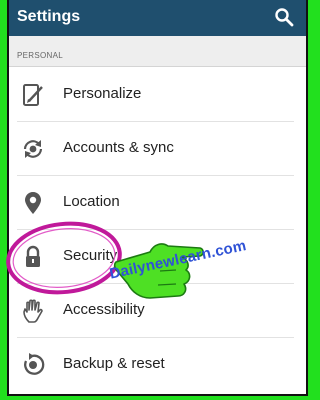 The width and height of the screenshot is (320, 400). Describe the element at coordinates (114, 363) in the screenshot. I see `settings-item-label: Backup & reset` at that location.